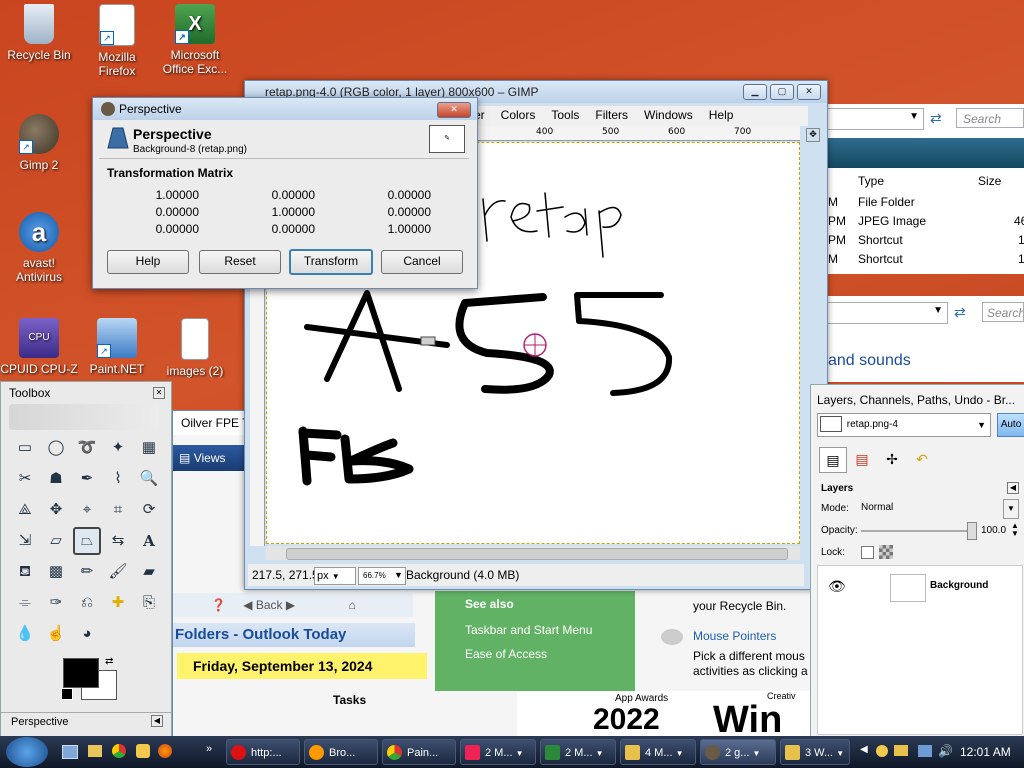 Image resolution: width=1024 pixels, height=768 pixels. Describe the element at coordinates (518, 116) in the screenshot. I see `menu-colors: Colors` at that location.